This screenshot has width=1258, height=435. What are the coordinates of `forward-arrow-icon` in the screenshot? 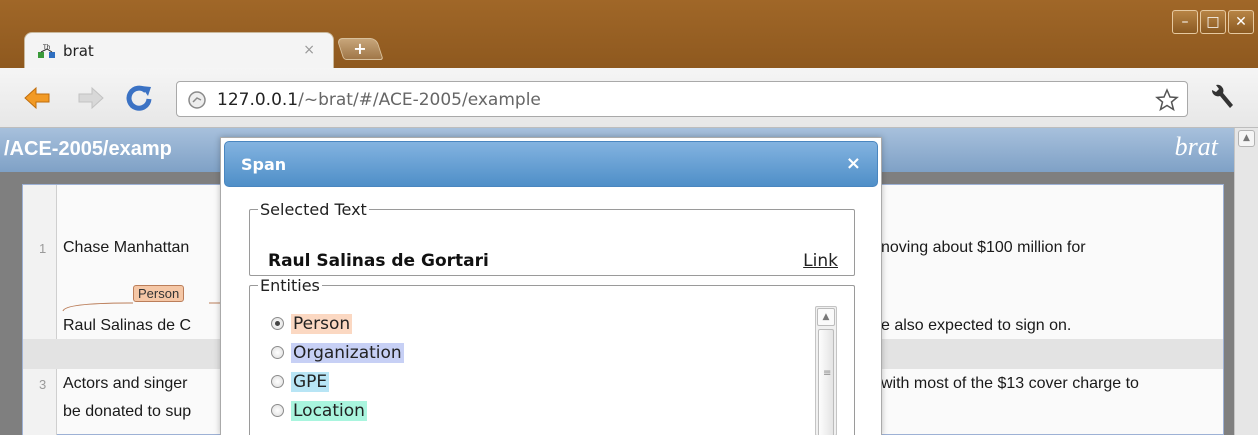 It's located at (91, 98).